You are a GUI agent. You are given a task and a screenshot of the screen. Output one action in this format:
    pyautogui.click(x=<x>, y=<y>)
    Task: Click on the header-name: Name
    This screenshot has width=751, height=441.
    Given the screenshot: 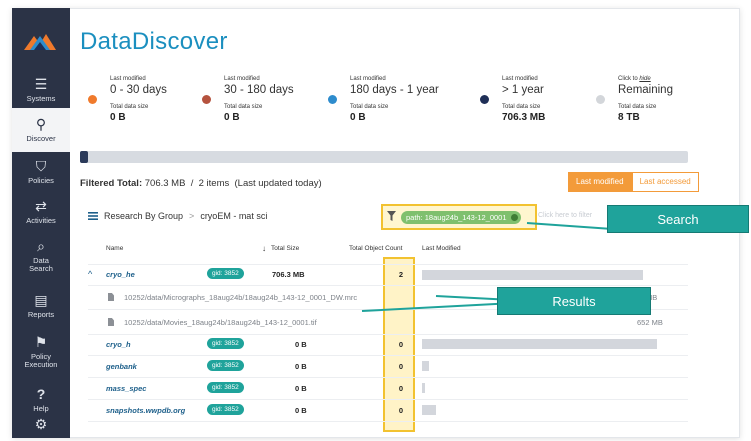 What is the action you would take?
    pyautogui.click(x=114, y=248)
    